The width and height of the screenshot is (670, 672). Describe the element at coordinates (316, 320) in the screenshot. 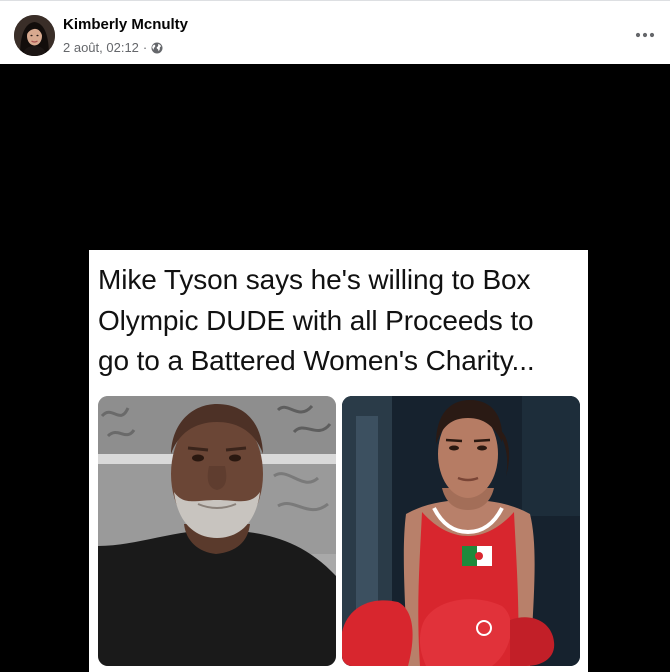

I see `meme-caption-line: Olympic DUDE with all Proceeds to` at that location.